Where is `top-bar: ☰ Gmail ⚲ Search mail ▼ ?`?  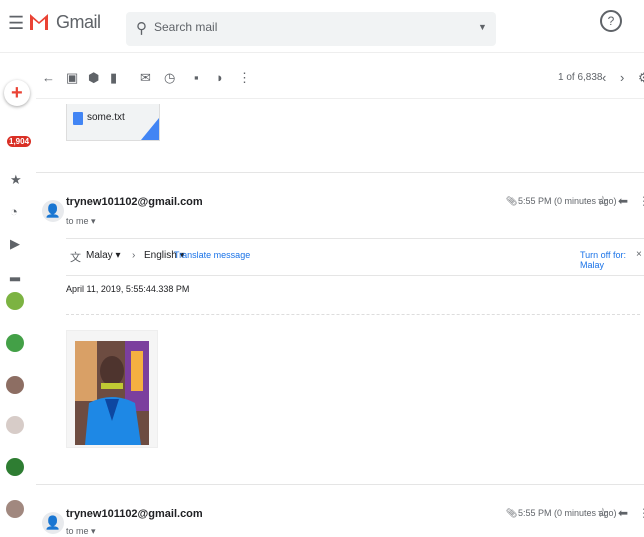 top-bar: ☰ Gmail ⚲ Search mail ▼ ? is located at coordinates (322, 26).